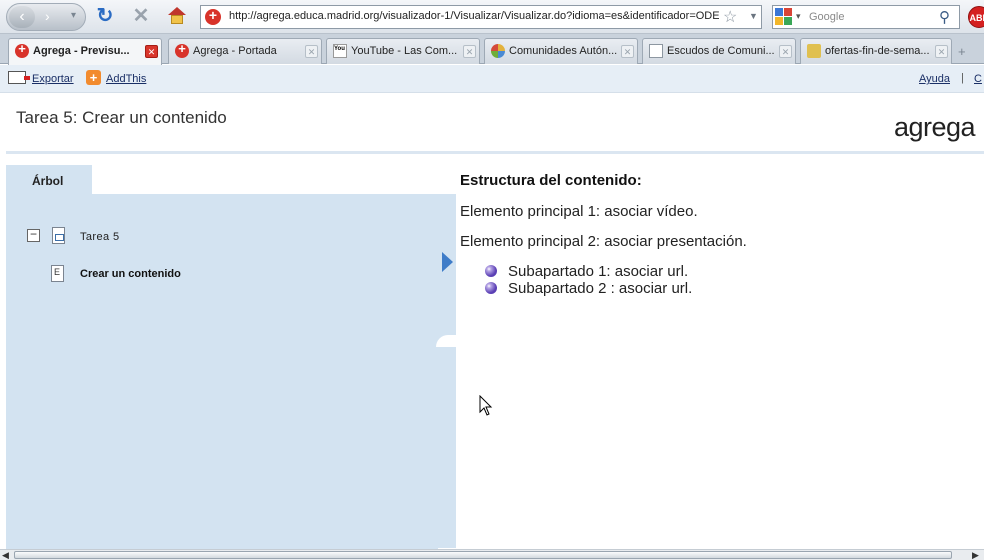 The width and height of the screenshot is (984, 560). I want to click on history-dropdown-icon: ▾, so click(73, 15).